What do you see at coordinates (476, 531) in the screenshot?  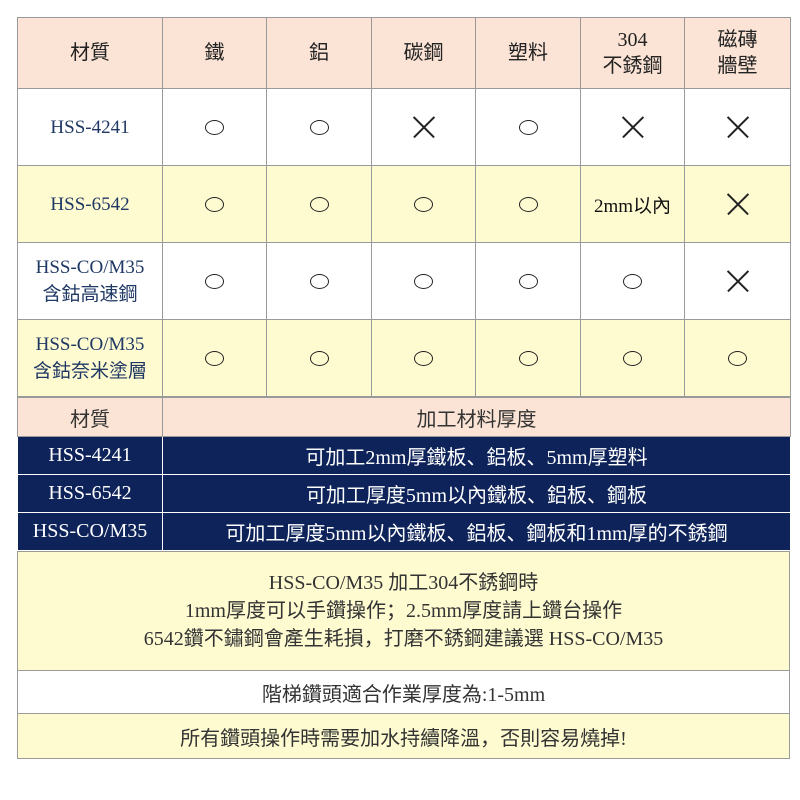 I see `thickness-desc: 可加工厚度5mm以內鐵板、鋁板、鋼板和1mm厚的不銹鋼` at bounding box center [476, 531].